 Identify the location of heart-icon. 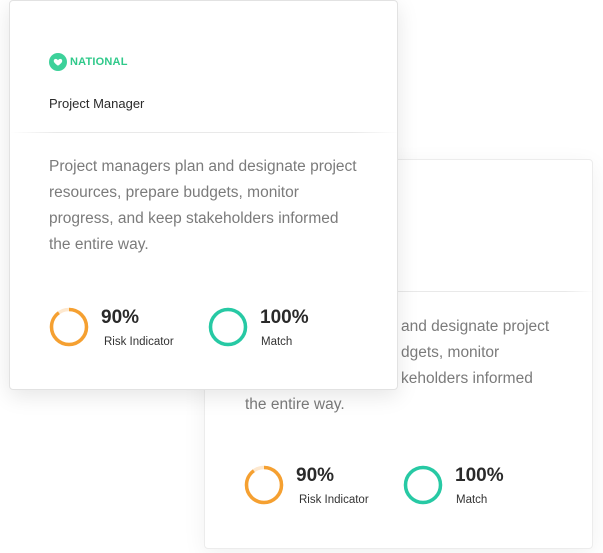
(58, 62).